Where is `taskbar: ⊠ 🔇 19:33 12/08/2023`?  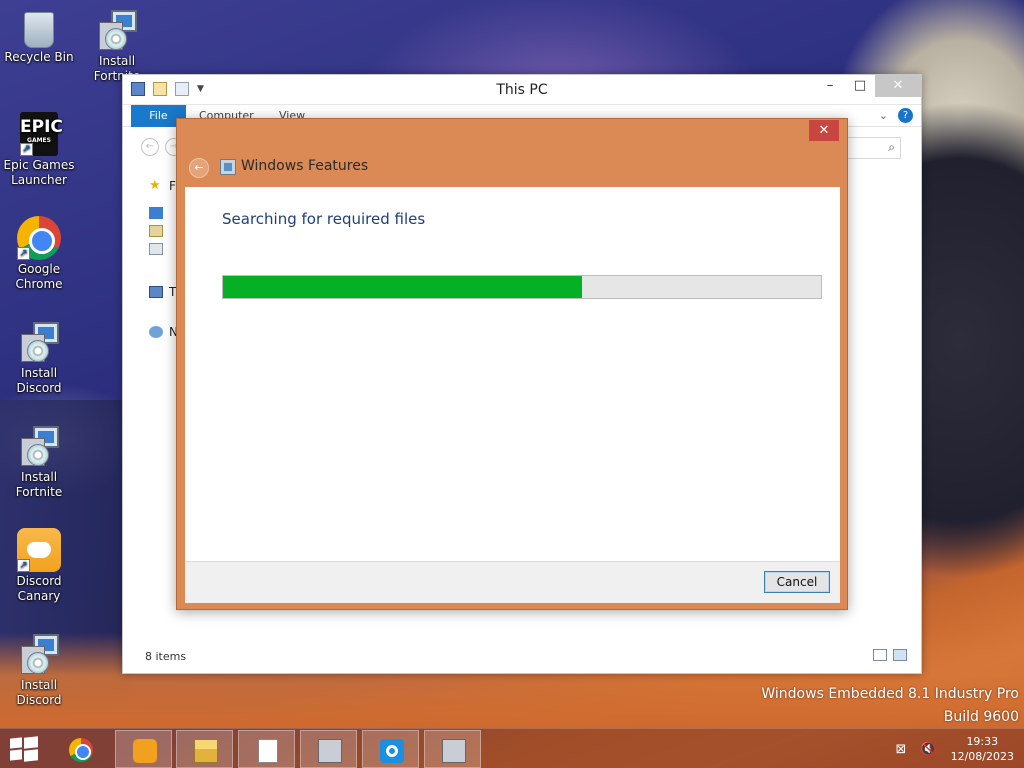 taskbar: ⊠ 🔇 19:33 12/08/2023 is located at coordinates (512, 748).